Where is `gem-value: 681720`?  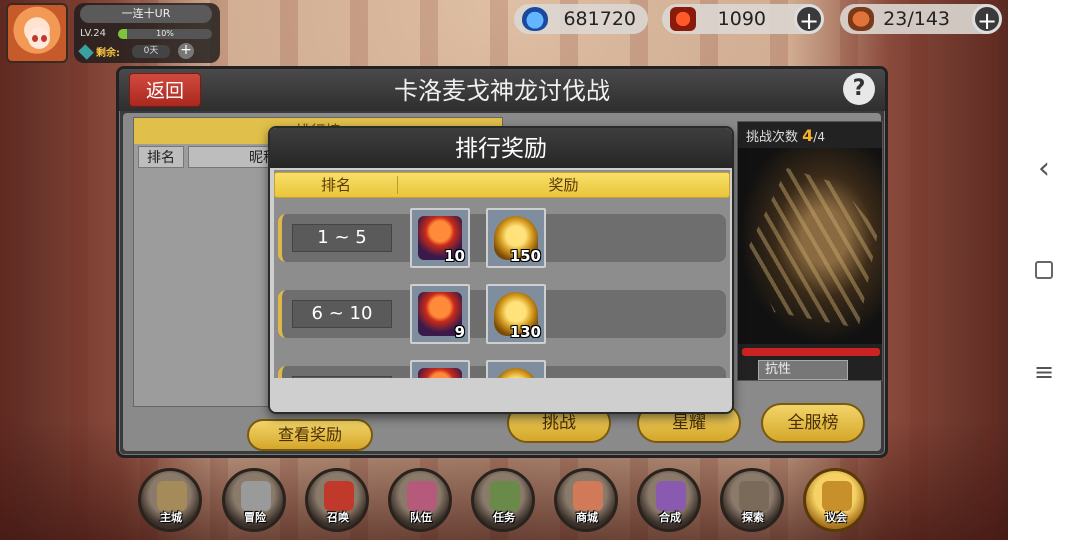
gem-value: 681720 is located at coordinates (599, 19).